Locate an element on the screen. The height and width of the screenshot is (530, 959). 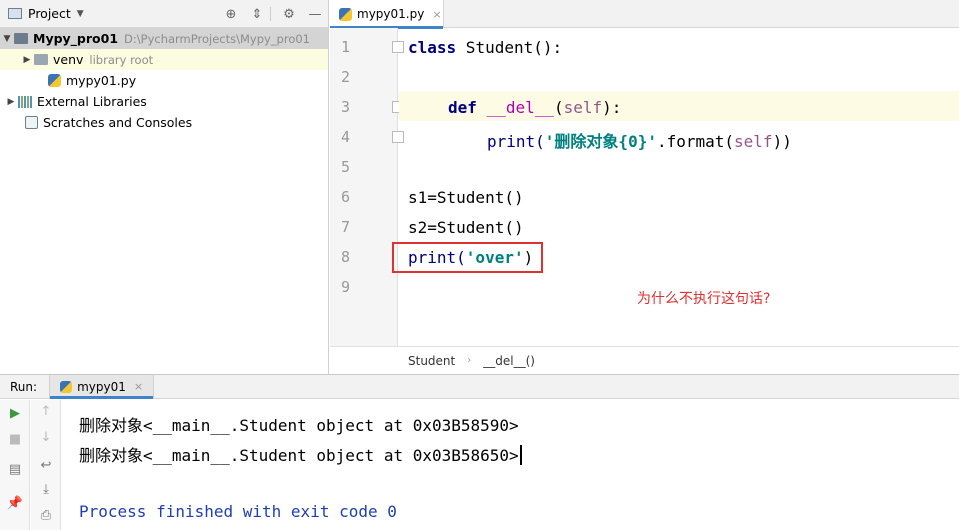
annotation-text: 为什么不执行这句话? is located at coordinates (704, 299).